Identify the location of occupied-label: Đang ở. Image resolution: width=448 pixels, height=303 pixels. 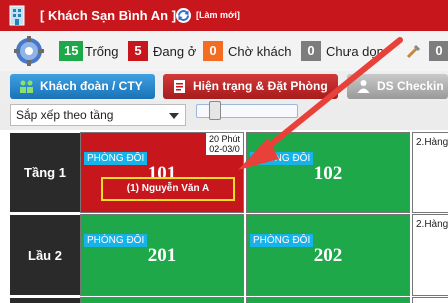
(175, 51).